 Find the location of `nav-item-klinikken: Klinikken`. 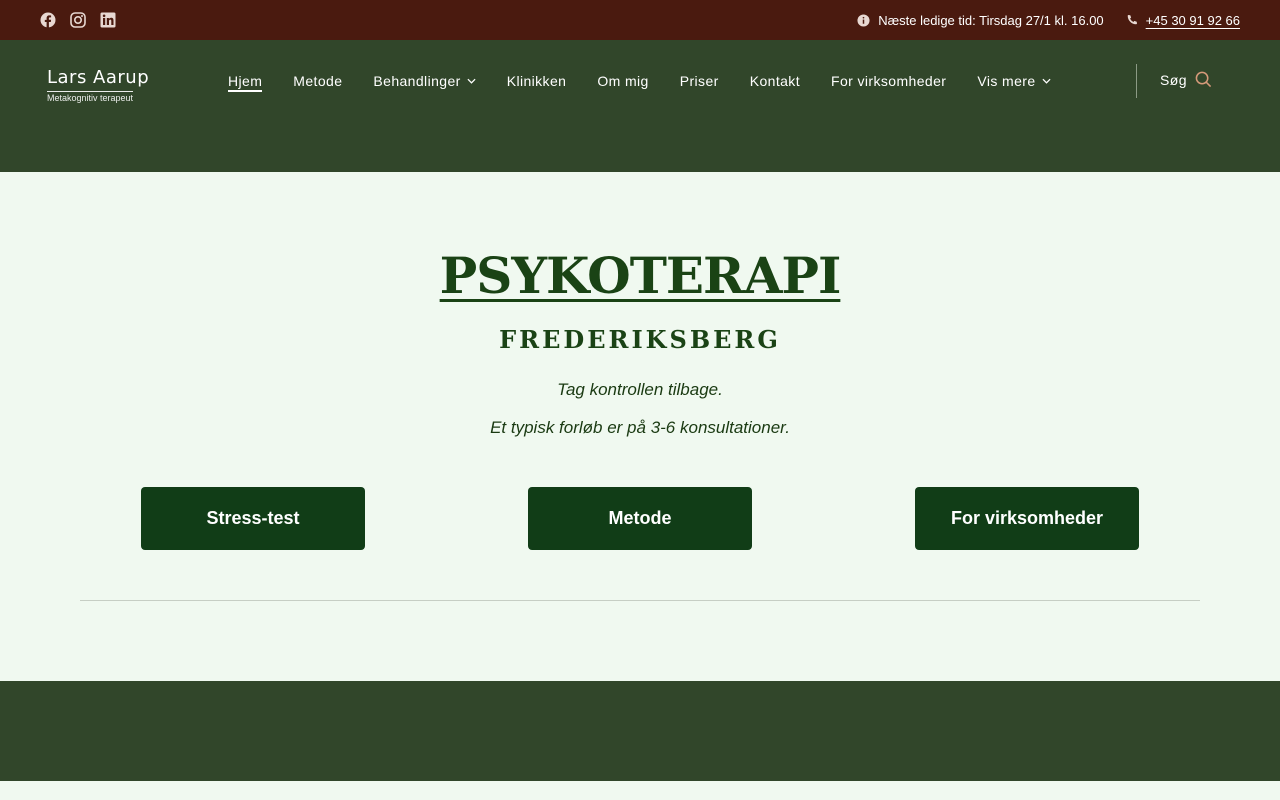

nav-item-klinikken: Klinikken is located at coordinates (537, 81).